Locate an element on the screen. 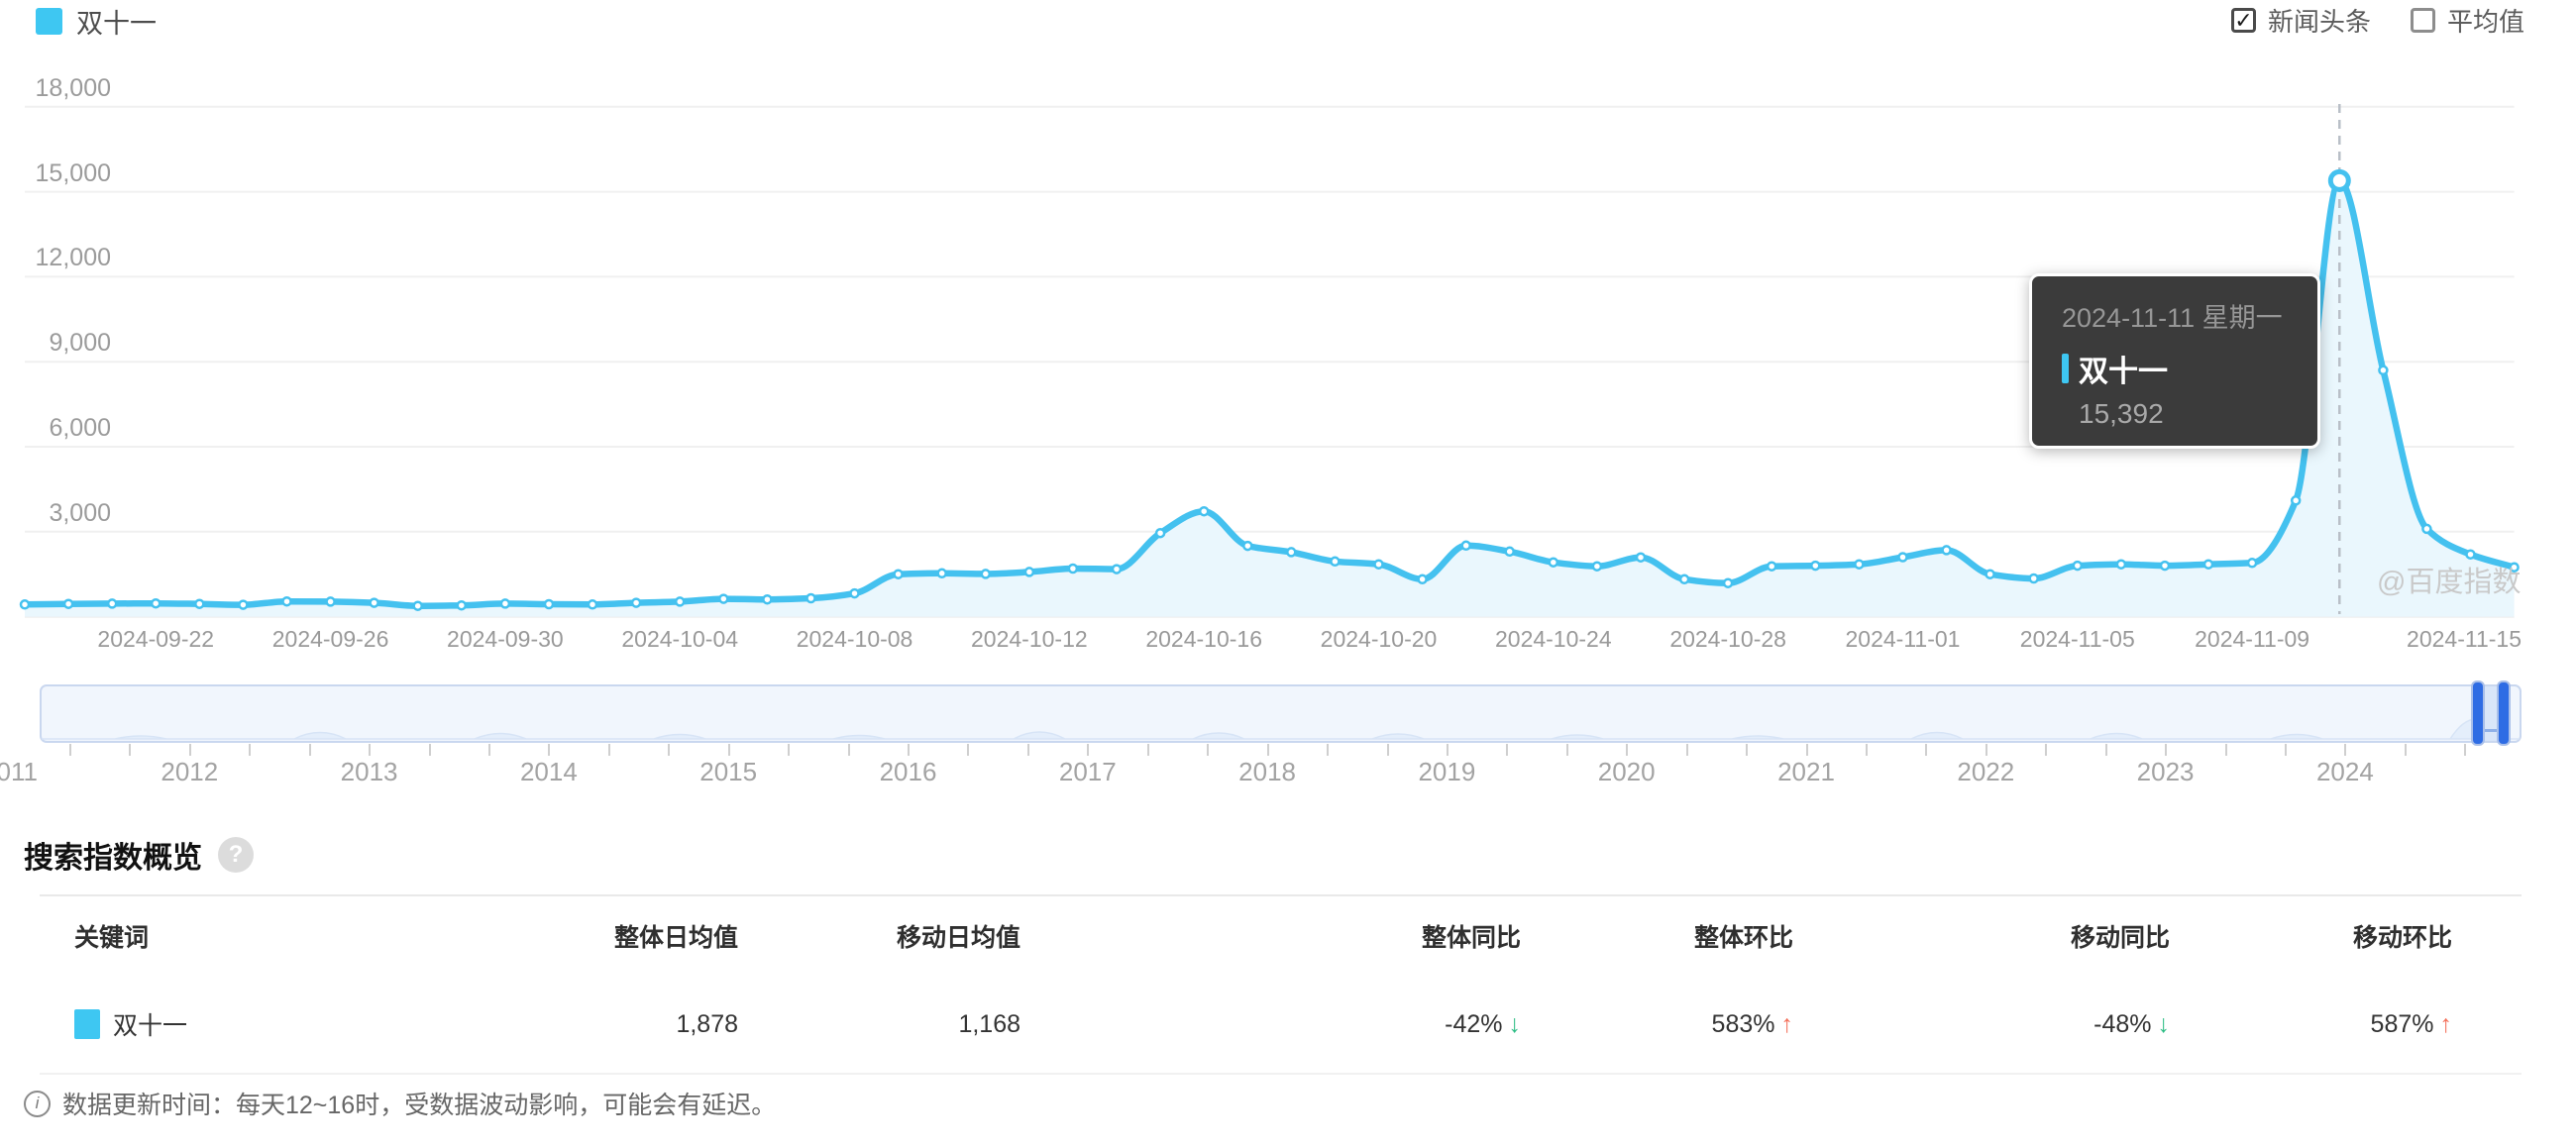 This screenshot has width=2576, height=1148. timeline-year-label: 2011 is located at coordinates (19, 771).